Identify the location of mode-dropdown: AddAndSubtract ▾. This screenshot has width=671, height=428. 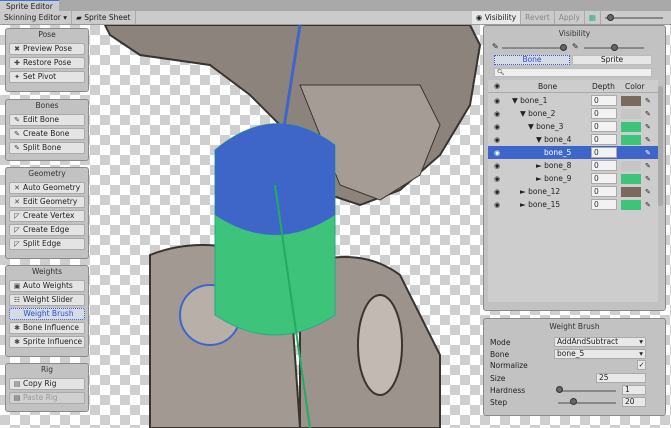
(600, 342).